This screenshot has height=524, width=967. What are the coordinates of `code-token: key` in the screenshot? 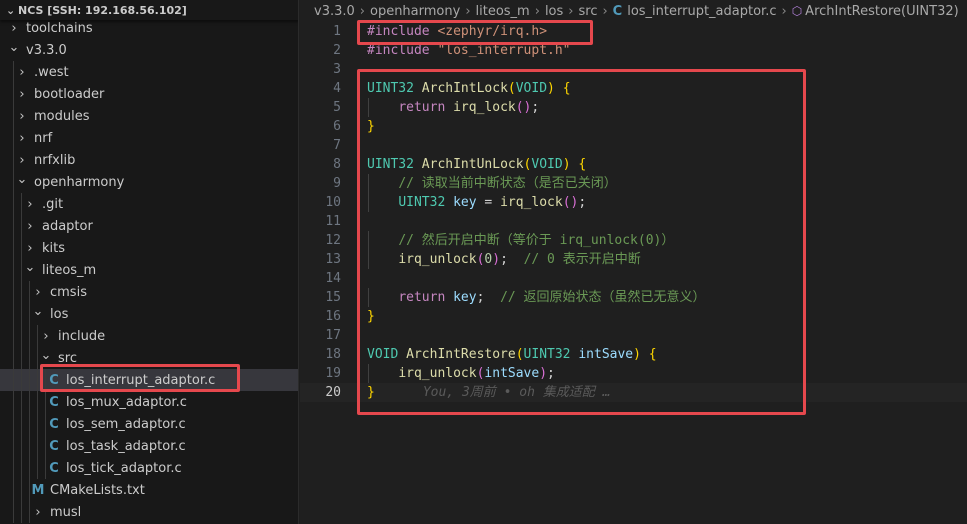 It's located at (465, 297).